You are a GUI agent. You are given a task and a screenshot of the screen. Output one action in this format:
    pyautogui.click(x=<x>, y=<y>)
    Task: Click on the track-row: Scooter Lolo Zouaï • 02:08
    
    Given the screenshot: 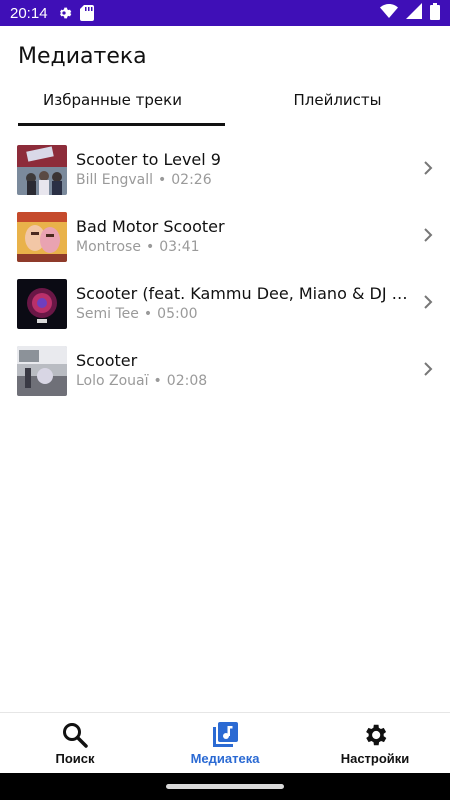 What is the action you would take?
    pyautogui.click(x=225, y=370)
    